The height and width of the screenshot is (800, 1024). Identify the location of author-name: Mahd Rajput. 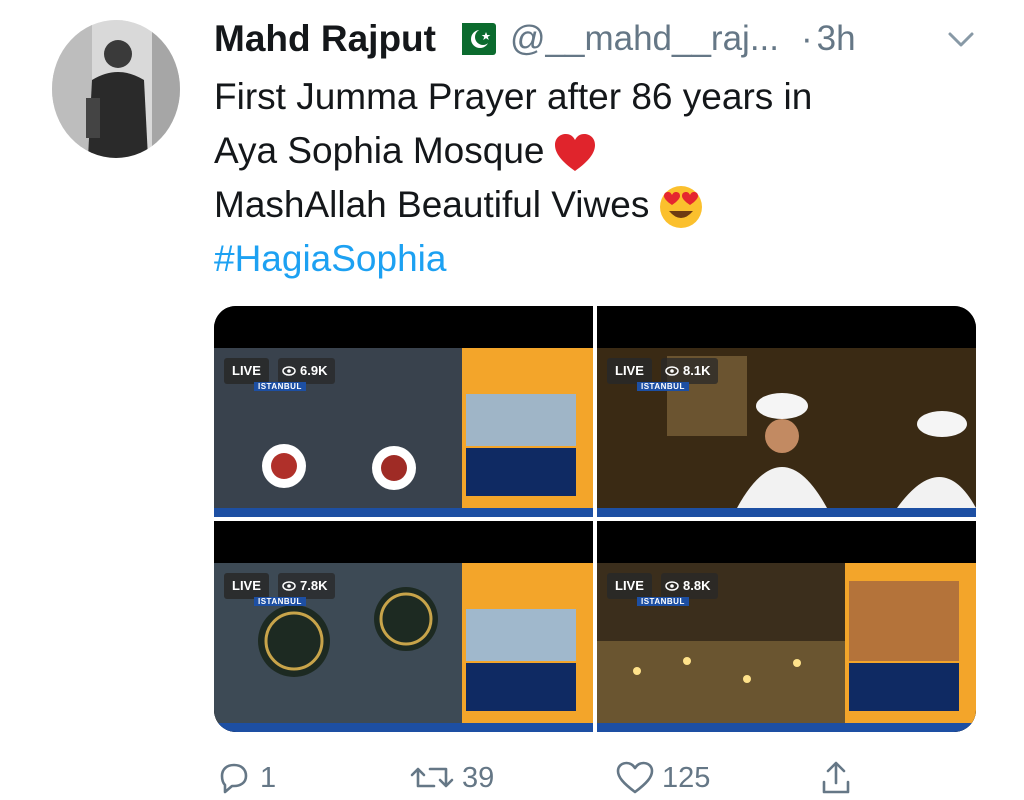
(325, 39).